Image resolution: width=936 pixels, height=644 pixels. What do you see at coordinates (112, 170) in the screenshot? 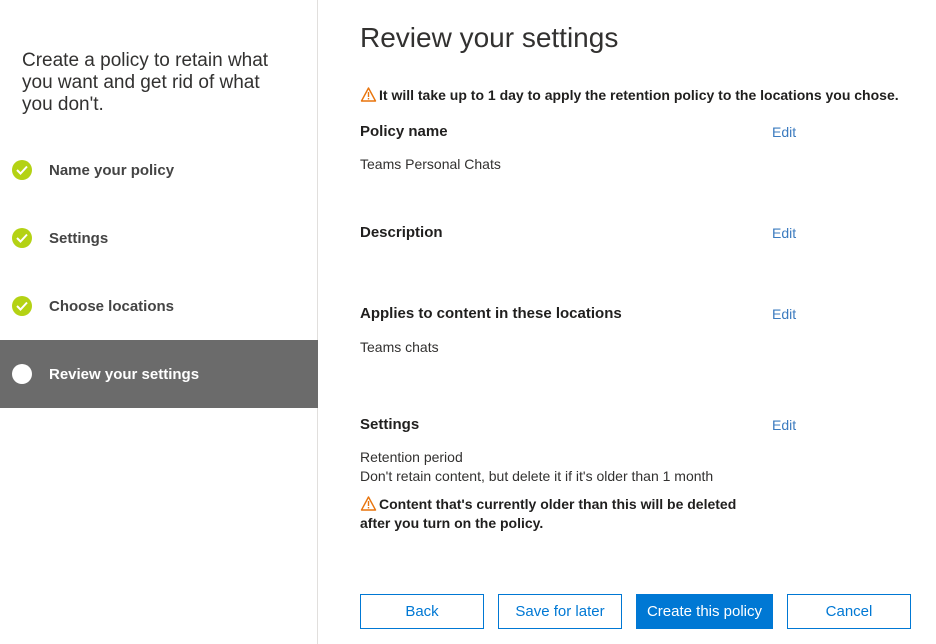
I see `step-label: Name your policy` at bounding box center [112, 170].